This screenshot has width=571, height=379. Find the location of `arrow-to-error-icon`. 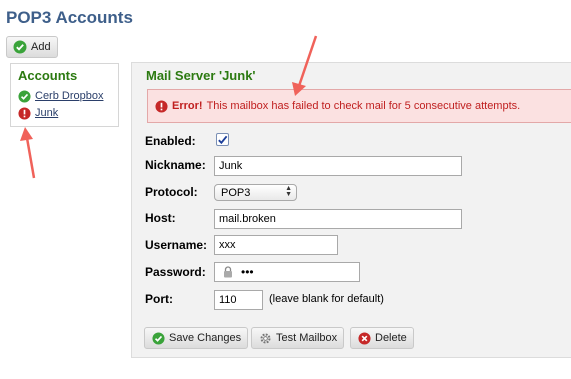

arrow-to-error-icon is located at coordinates (305, 65).